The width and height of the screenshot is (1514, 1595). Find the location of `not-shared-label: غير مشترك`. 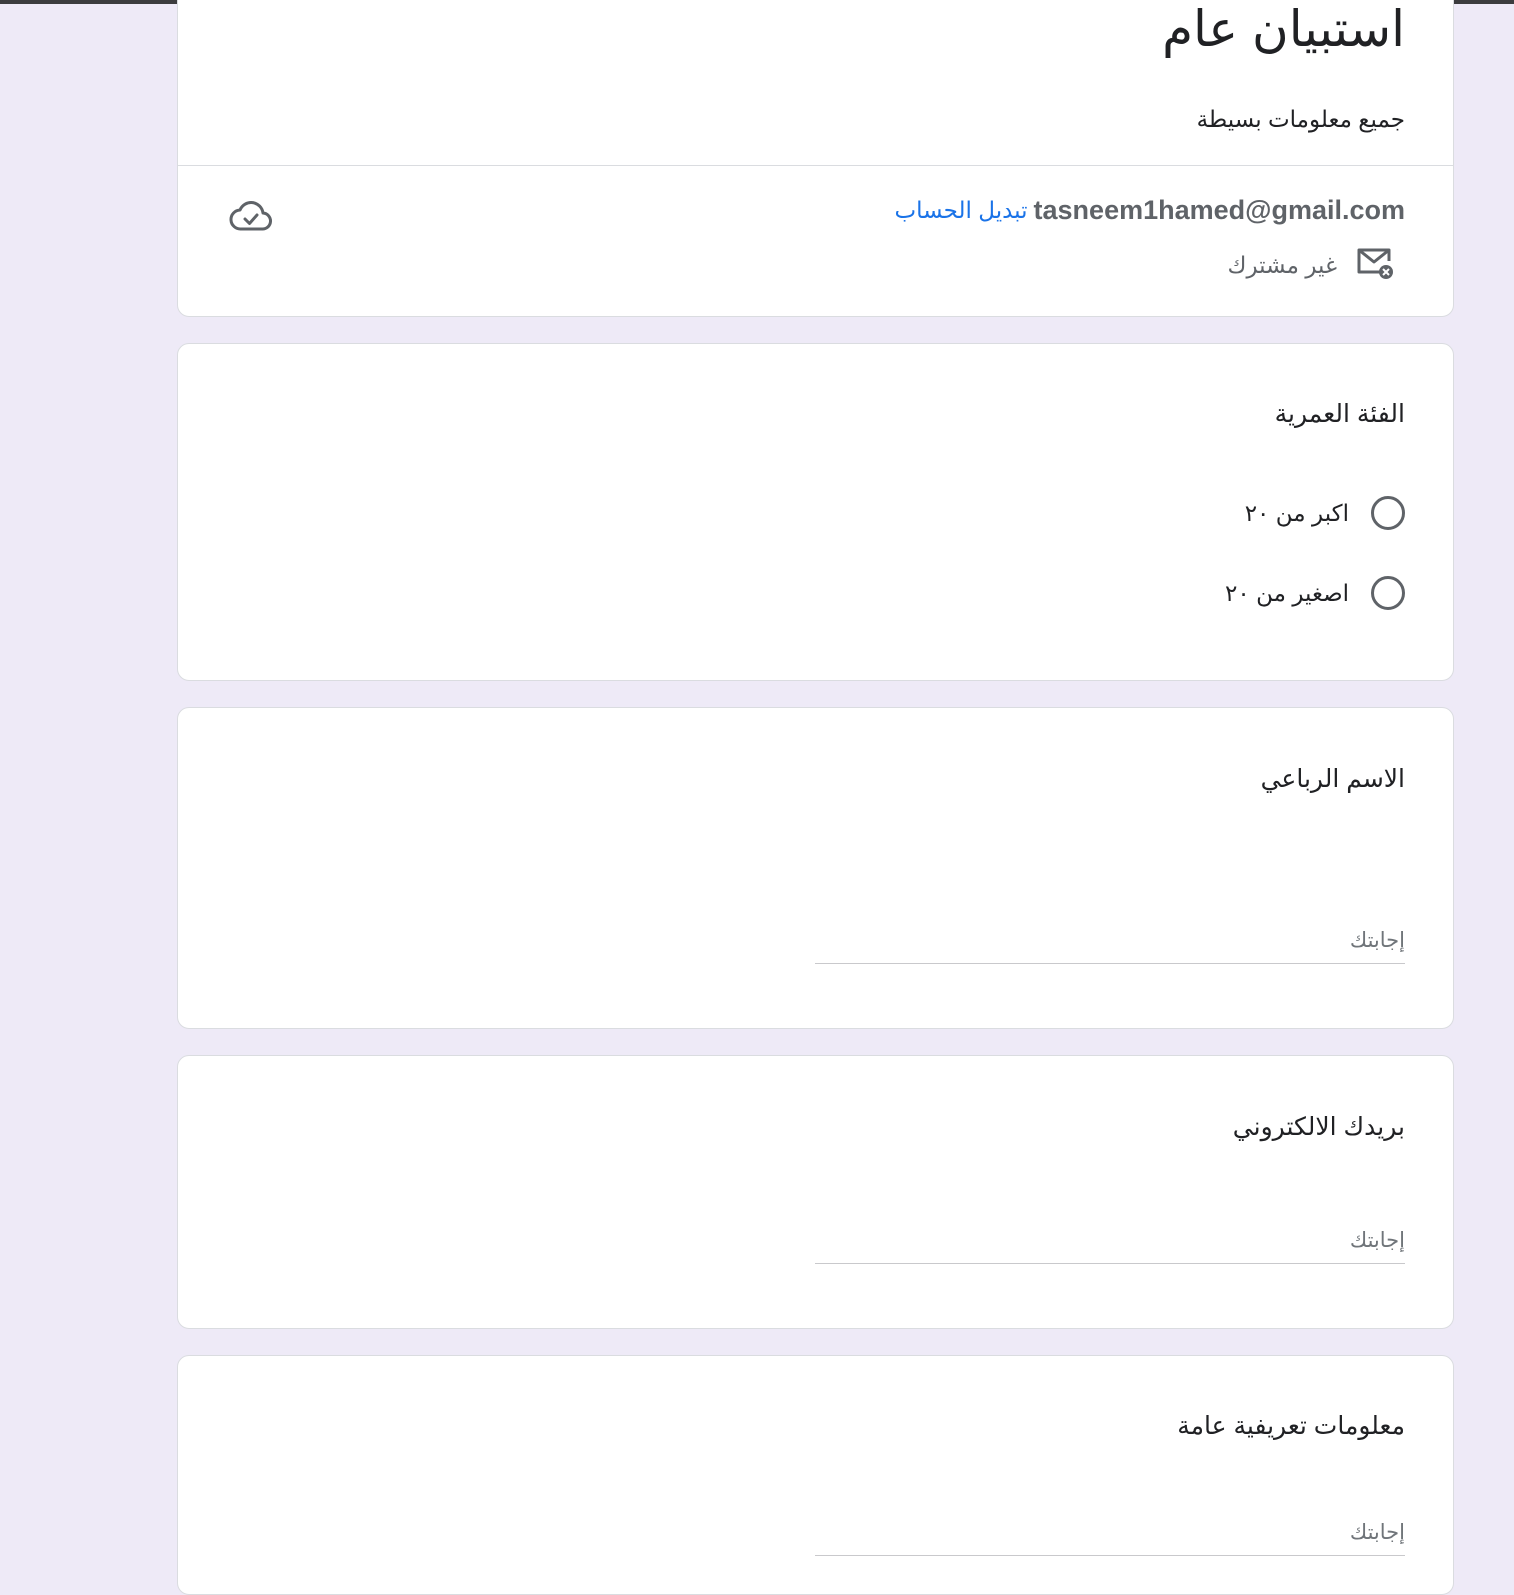

not-shared-label: غير مشترك is located at coordinates (1282, 264).